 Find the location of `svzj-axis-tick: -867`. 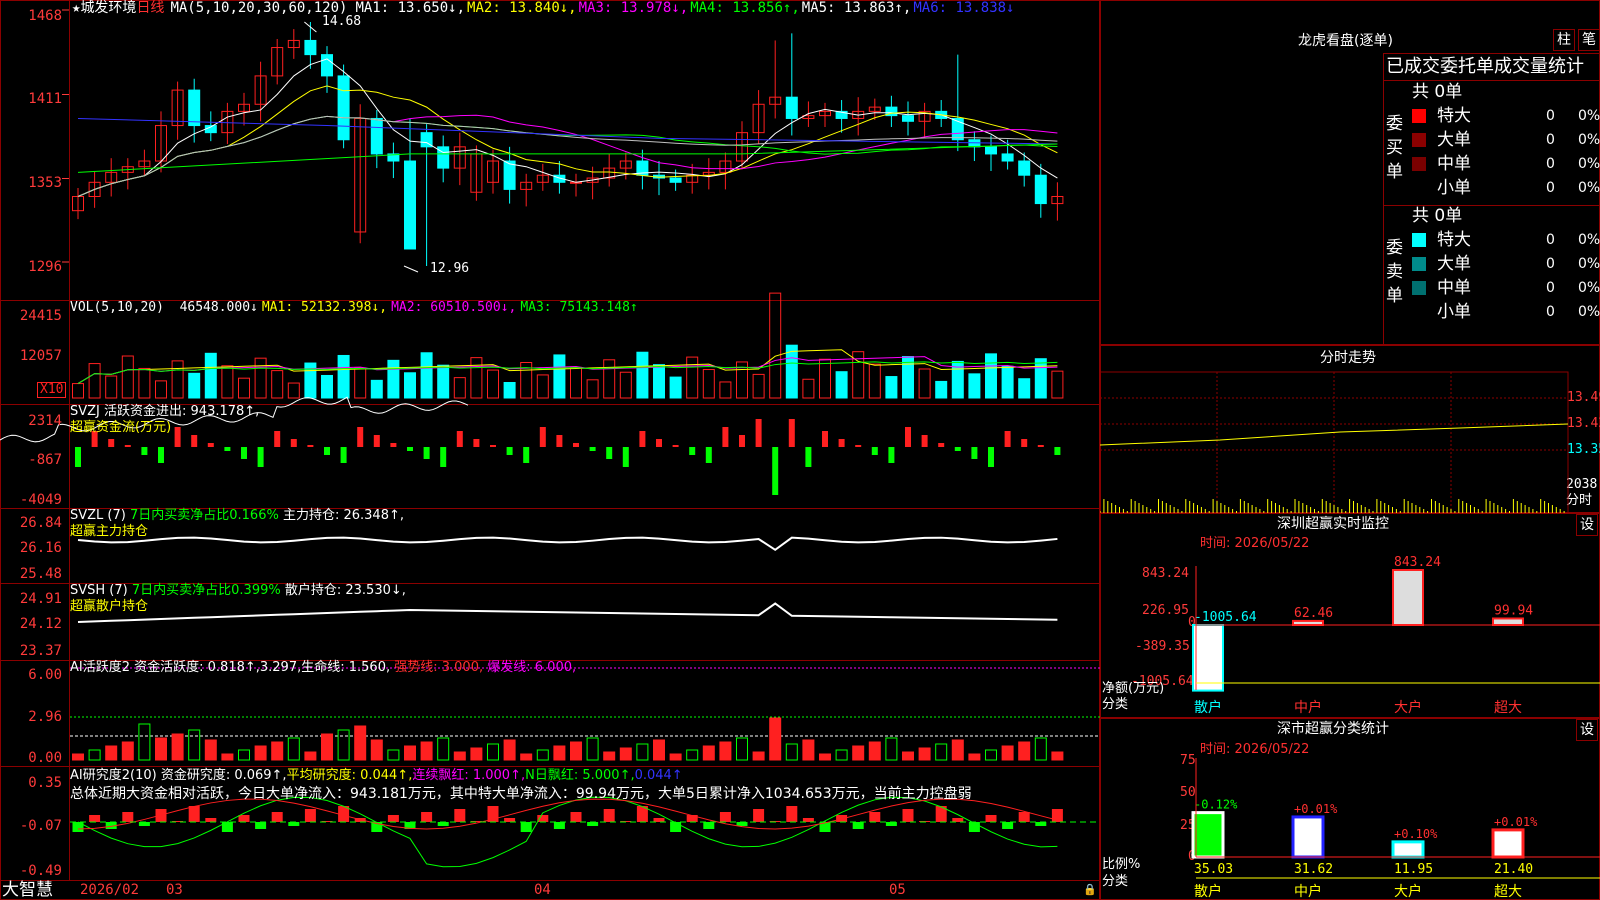

svzj-axis-tick: -867 is located at coordinates (45, 460).